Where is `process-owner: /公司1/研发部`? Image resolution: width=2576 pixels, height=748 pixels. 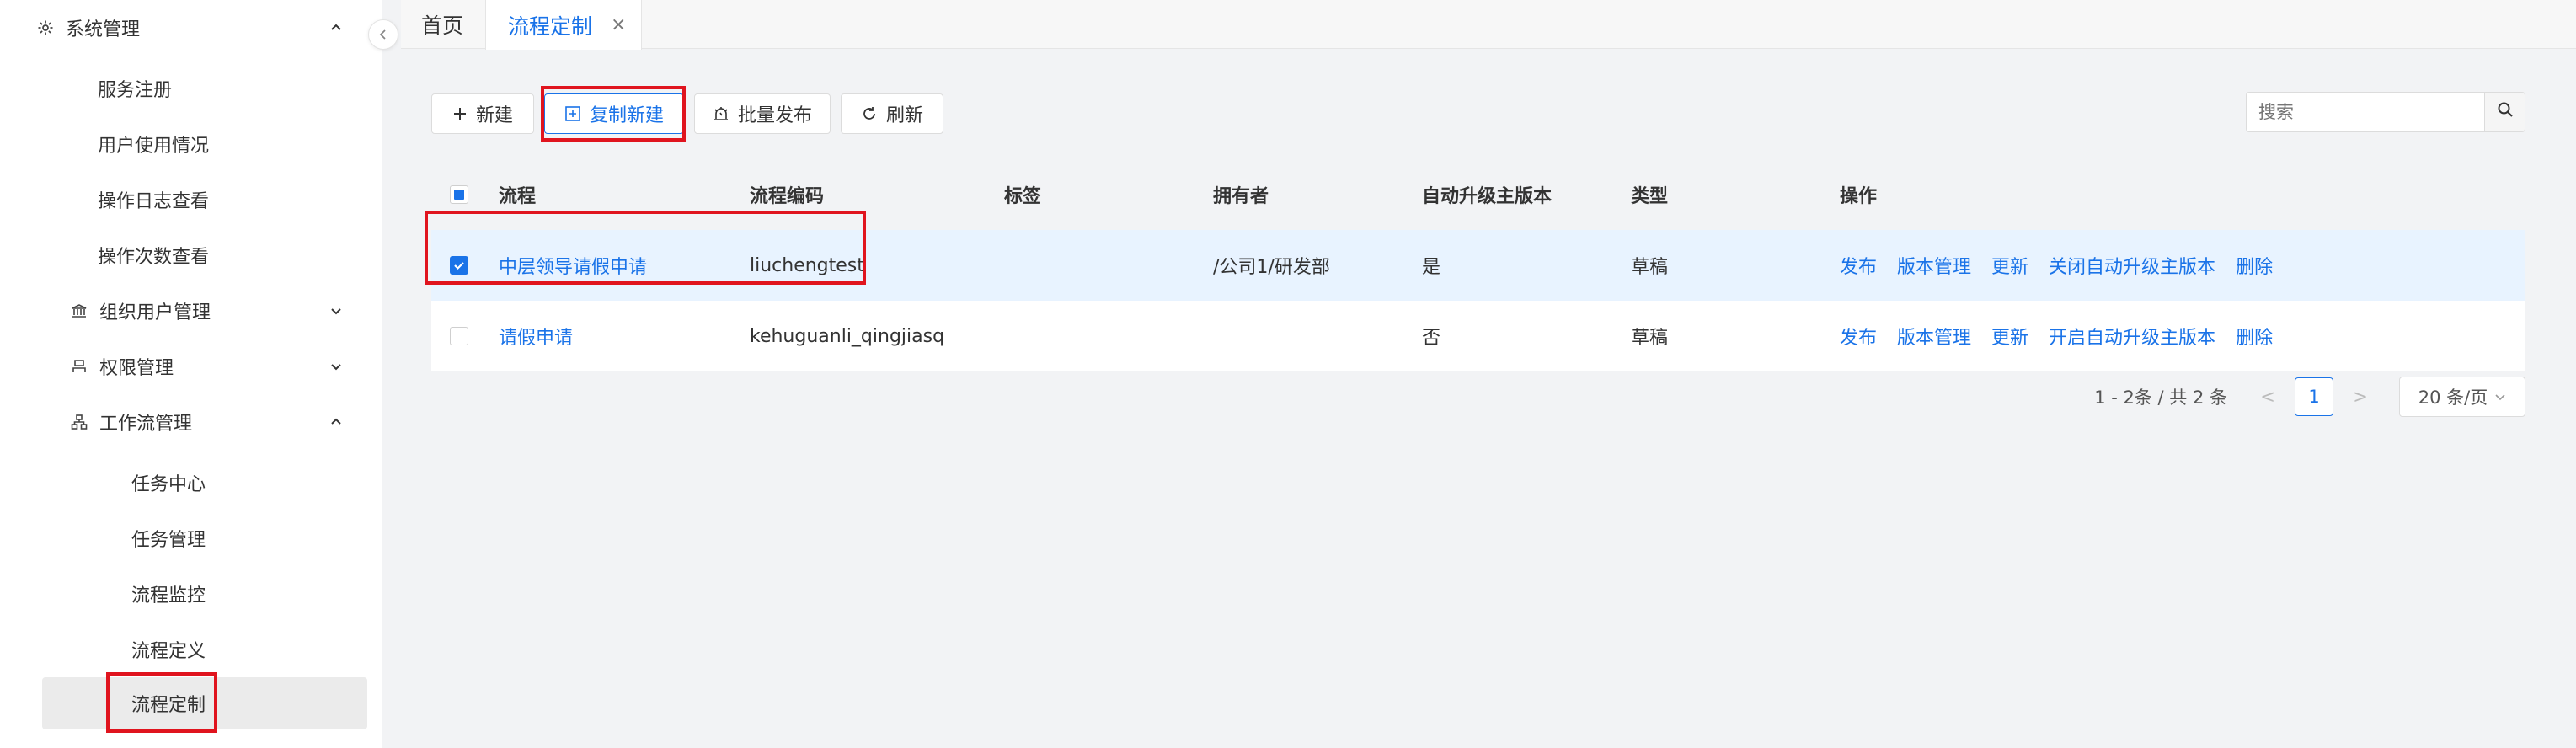
process-owner: /公司1/研发部 is located at coordinates (1271, 267).